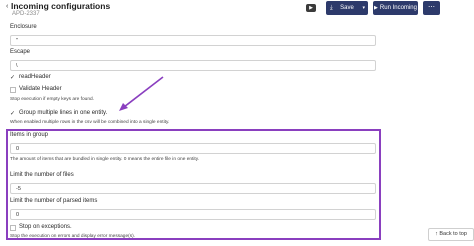  I want to click on back-to-top-button: ↑ Back to top, so click(451, 234).